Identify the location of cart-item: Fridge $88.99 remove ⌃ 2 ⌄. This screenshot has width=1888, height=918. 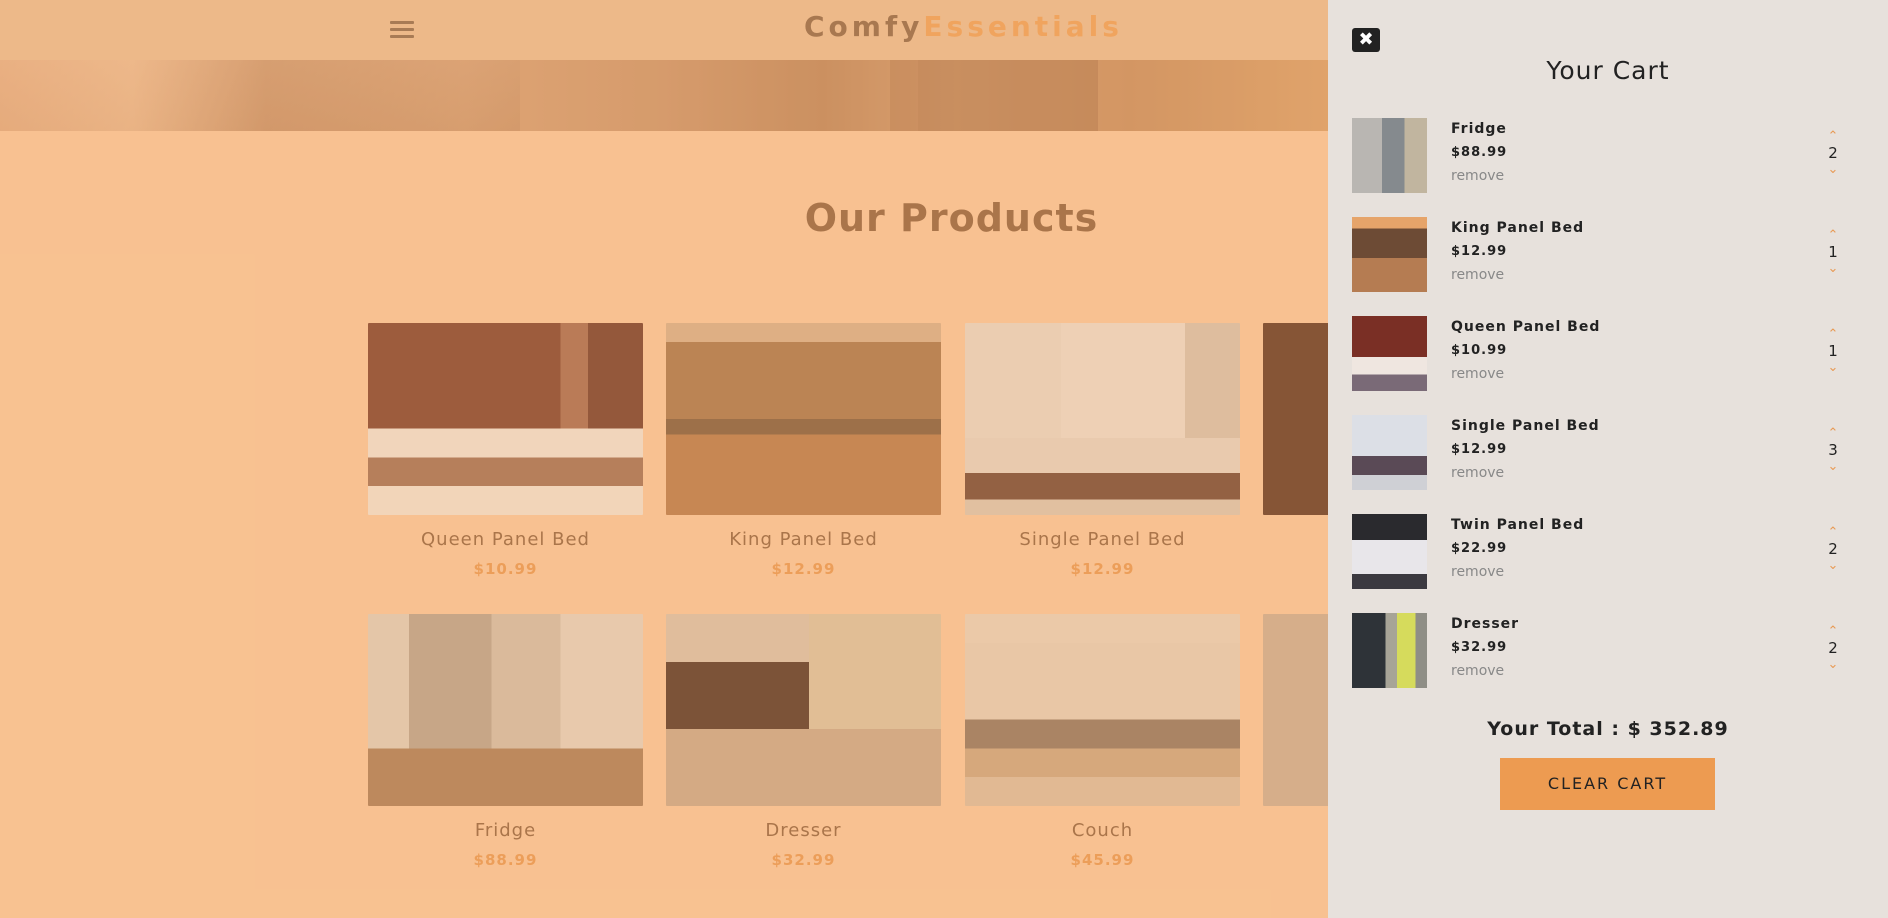
(1612, 167).